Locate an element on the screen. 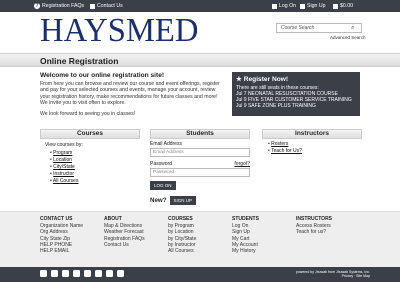 This screenshot has height=282, width=400. log-on-link: Log On is located at coordinates (284, 6).